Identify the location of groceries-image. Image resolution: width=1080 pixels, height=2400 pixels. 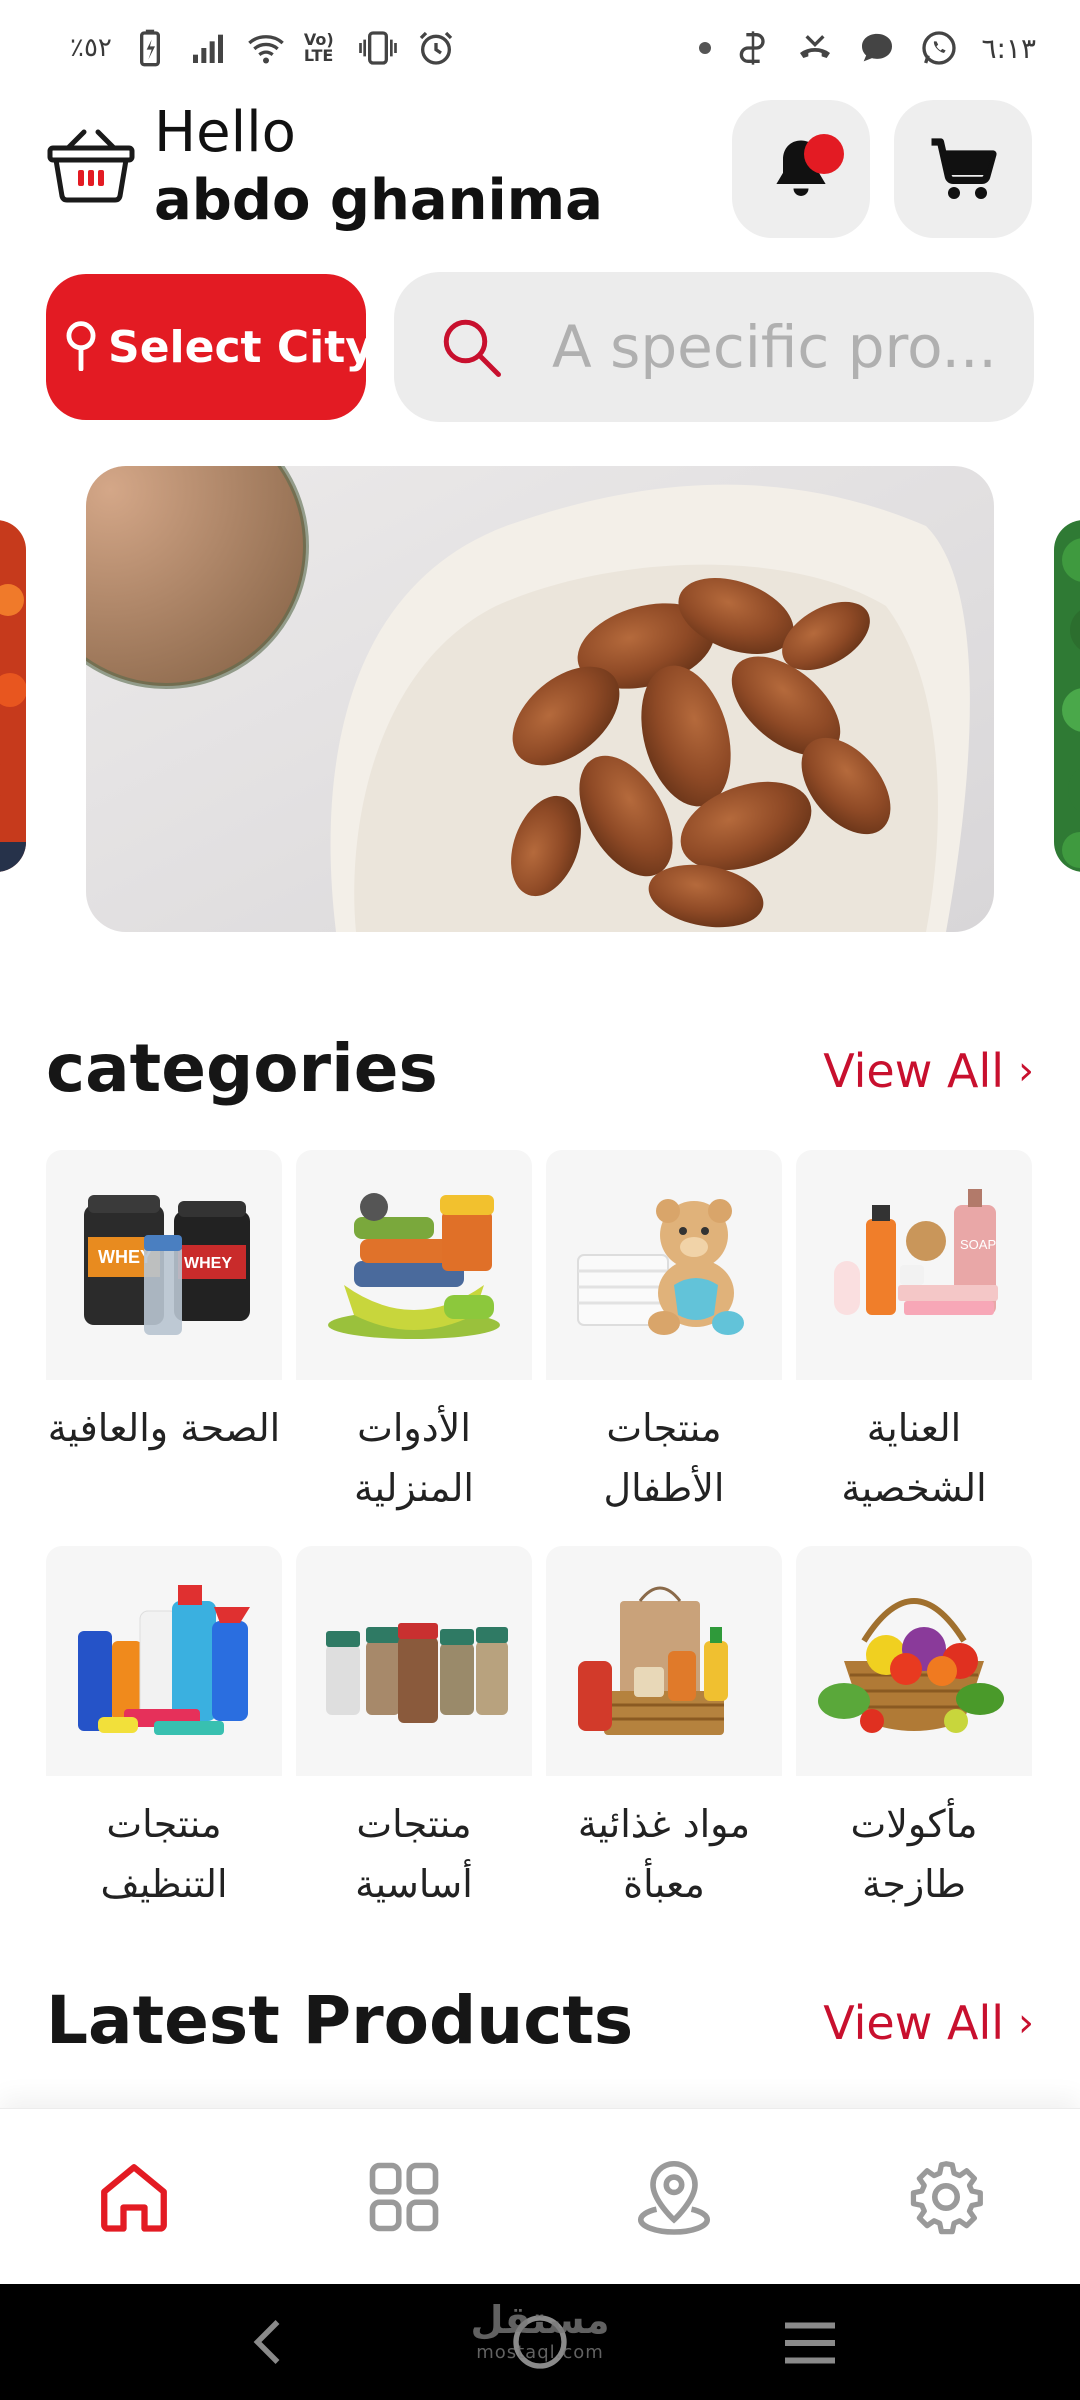
(664, 1661).